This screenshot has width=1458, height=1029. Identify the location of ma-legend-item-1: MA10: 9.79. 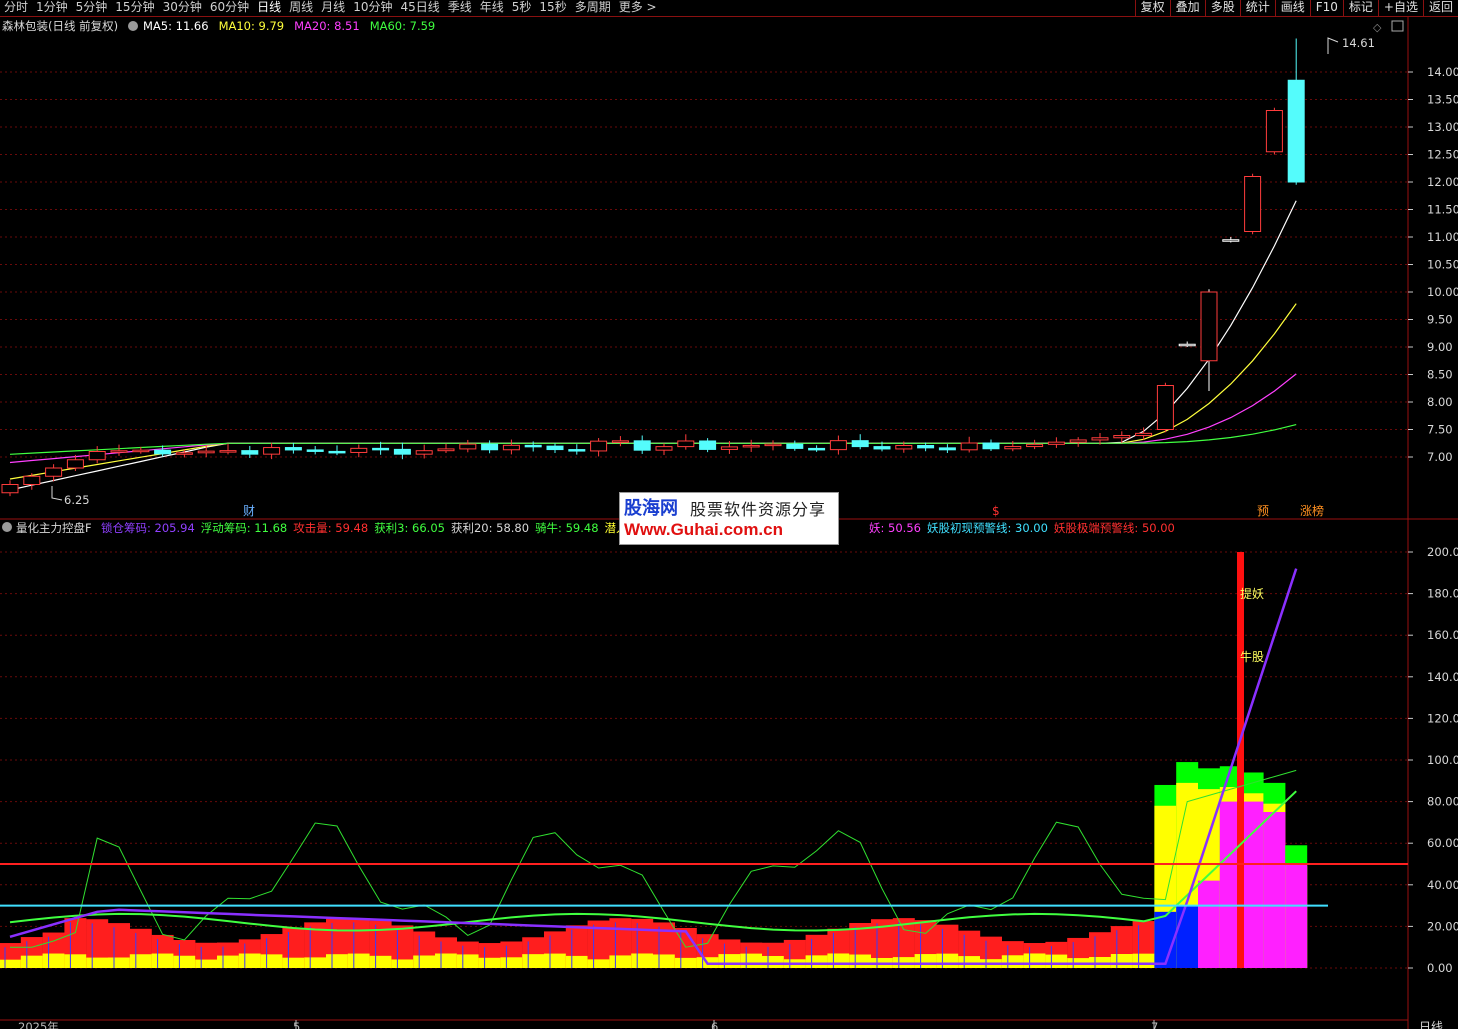
(252, 26).